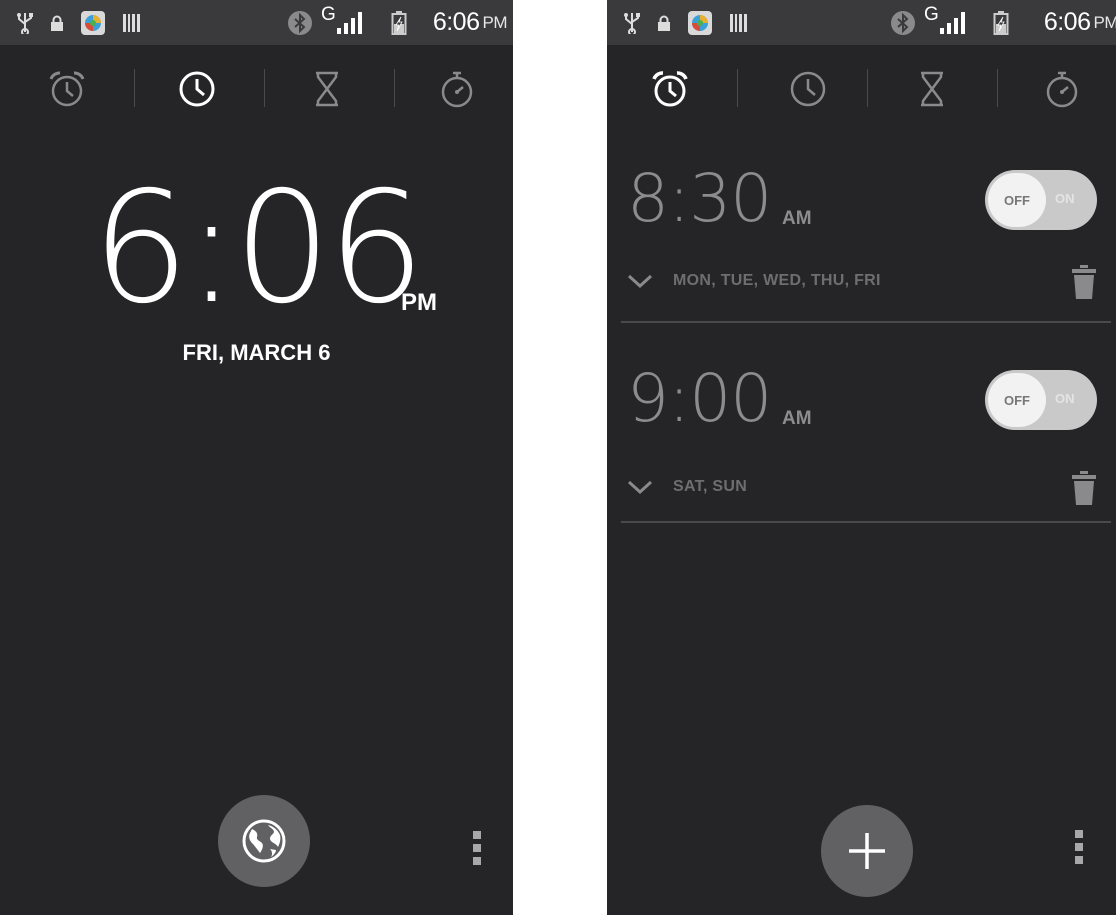 Image resolution: width=1116 pixels, height=915 pixels. Describe the element at coordinates (699, 399) in the screenshot. I see `alarm-time: 9:00` at that location.